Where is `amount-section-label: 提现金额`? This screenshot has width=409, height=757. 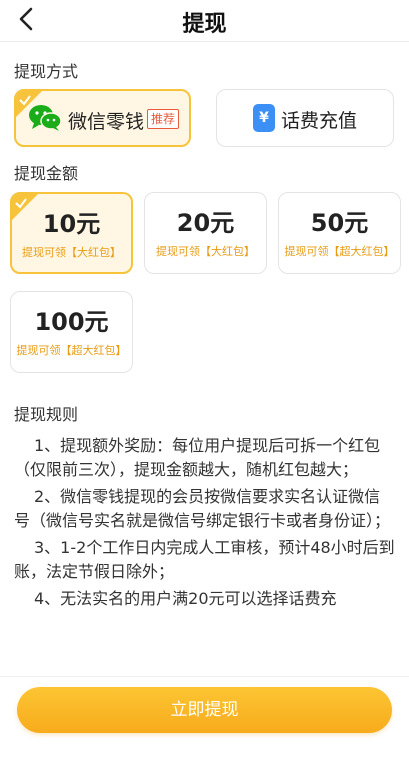 amount-section-label: 提现金额 is located at coordinates (46, 173).